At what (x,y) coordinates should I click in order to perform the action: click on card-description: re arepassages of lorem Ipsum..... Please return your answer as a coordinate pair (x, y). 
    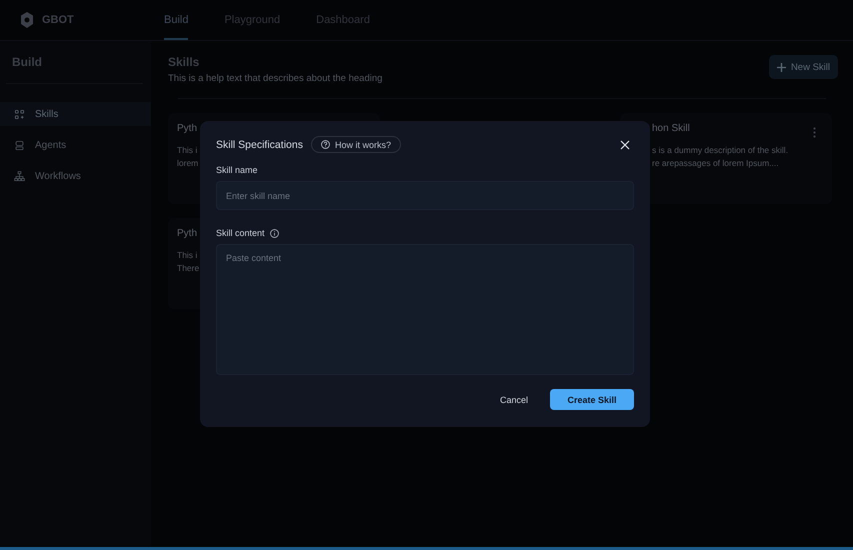
    Looking at the image, I should click on (715, 163).